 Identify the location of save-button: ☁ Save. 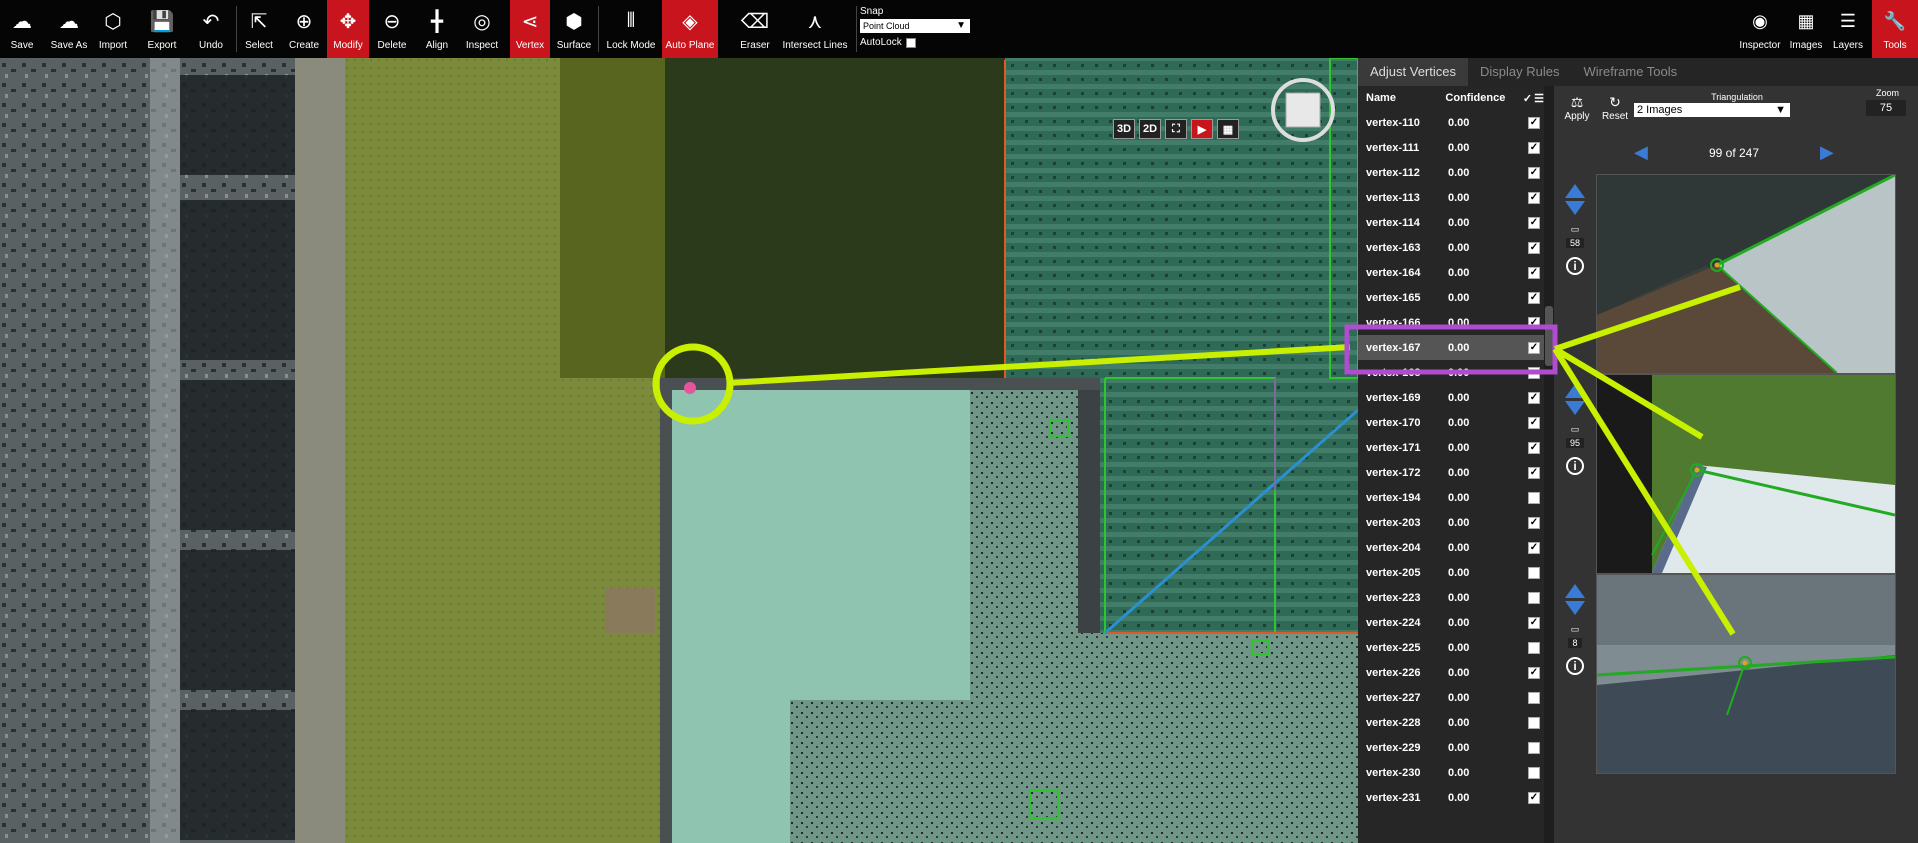
(22, 29).